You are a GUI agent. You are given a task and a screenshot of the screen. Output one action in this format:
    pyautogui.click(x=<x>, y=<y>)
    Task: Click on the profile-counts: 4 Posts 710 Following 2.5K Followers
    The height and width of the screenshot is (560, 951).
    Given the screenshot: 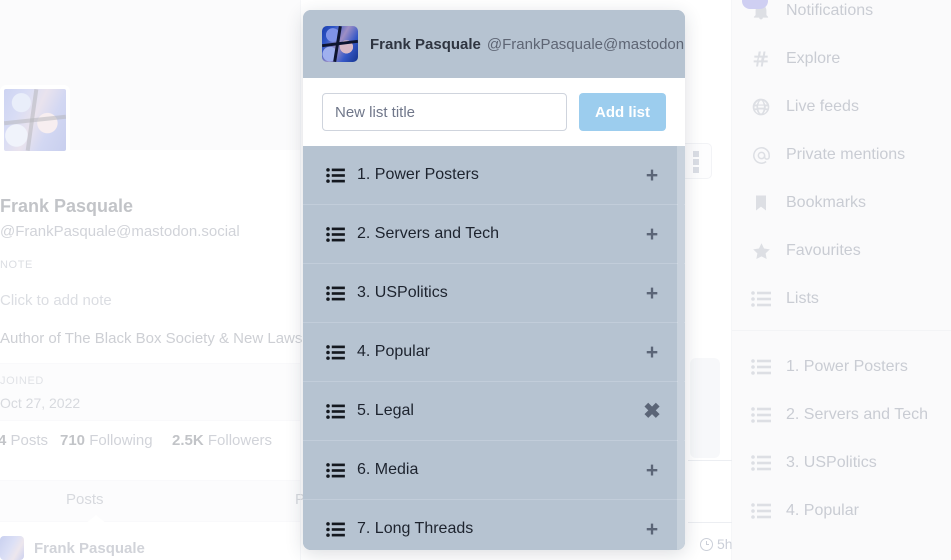 What is the action you would take?
    pyautogui.click(x=150, y=453)
    